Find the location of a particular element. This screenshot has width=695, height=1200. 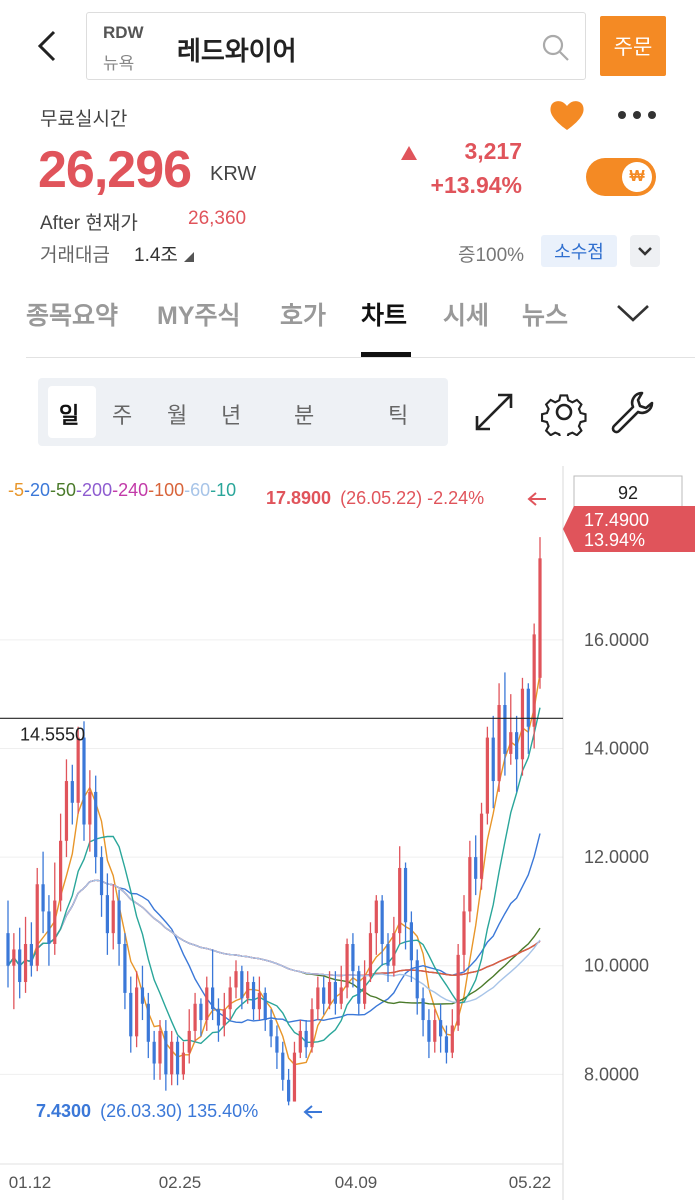

y-tick: 14.0000 is located at coordinates (616, 748).